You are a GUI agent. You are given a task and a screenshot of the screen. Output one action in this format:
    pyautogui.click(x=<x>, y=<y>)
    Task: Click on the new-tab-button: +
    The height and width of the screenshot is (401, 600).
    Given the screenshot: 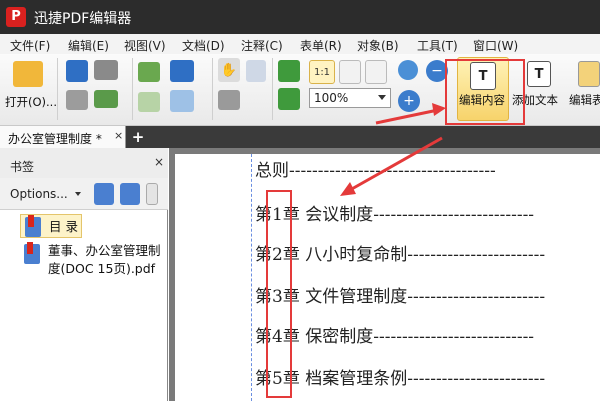 What is the action you would take?
    pyautogui.click(x=138, y=137)
    